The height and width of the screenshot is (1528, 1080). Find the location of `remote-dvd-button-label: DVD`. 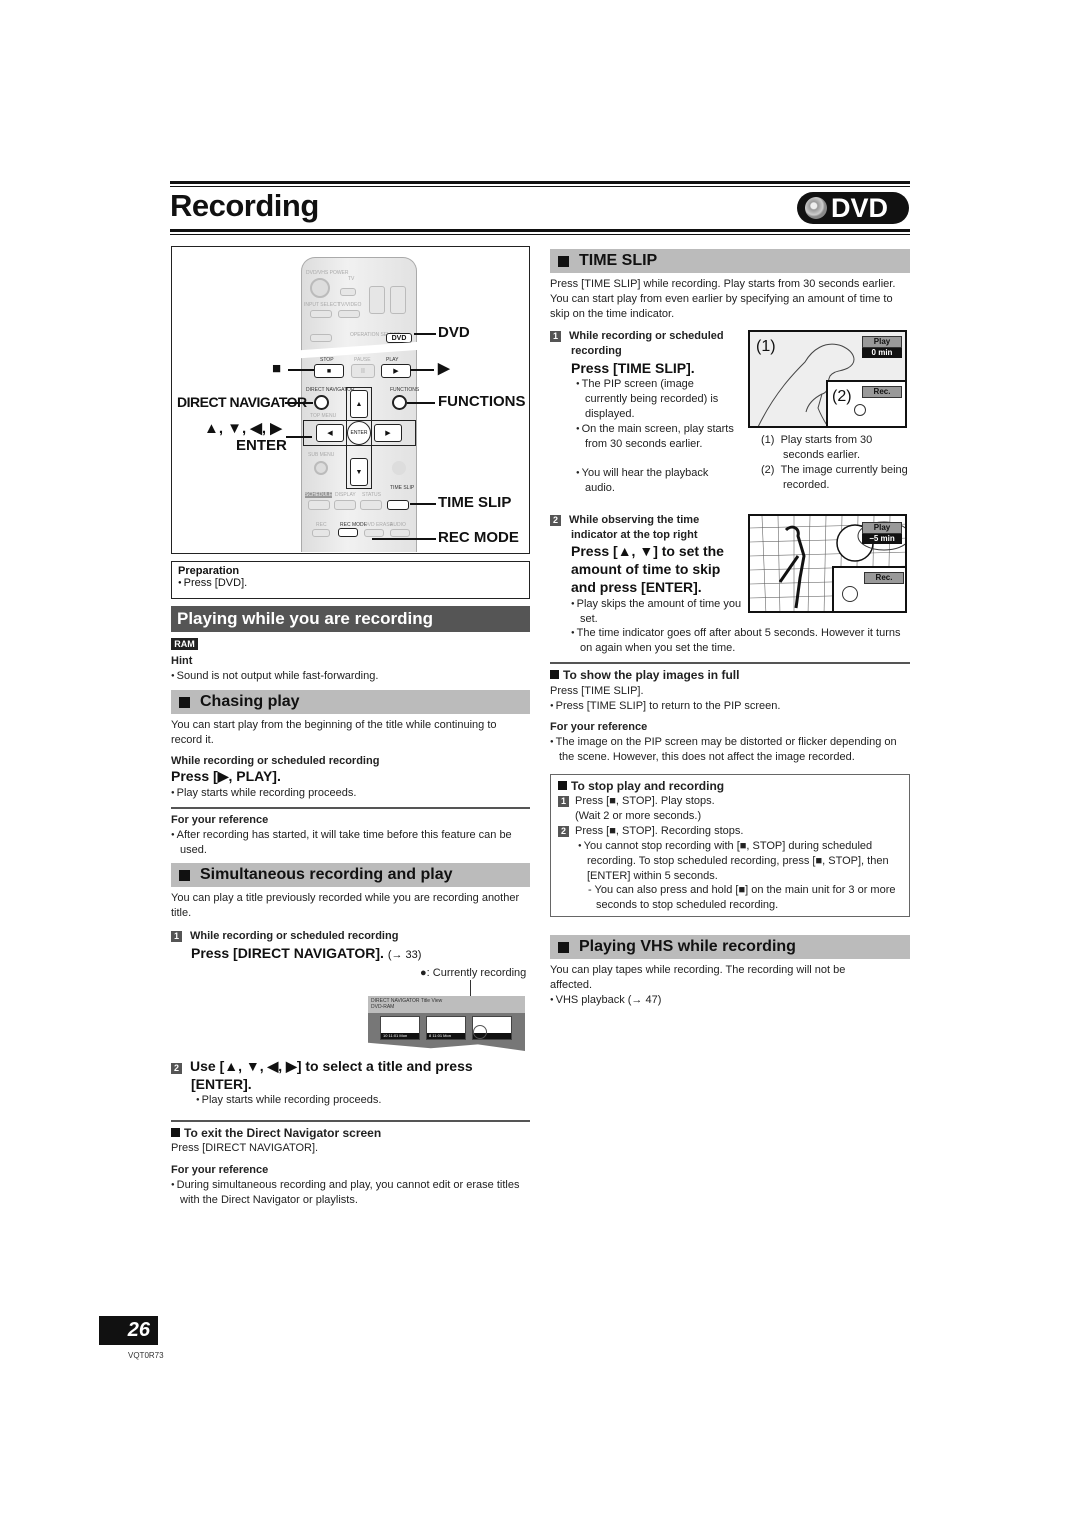

remote-dvd-button-label: DVD is located at coordinates (399, 338).